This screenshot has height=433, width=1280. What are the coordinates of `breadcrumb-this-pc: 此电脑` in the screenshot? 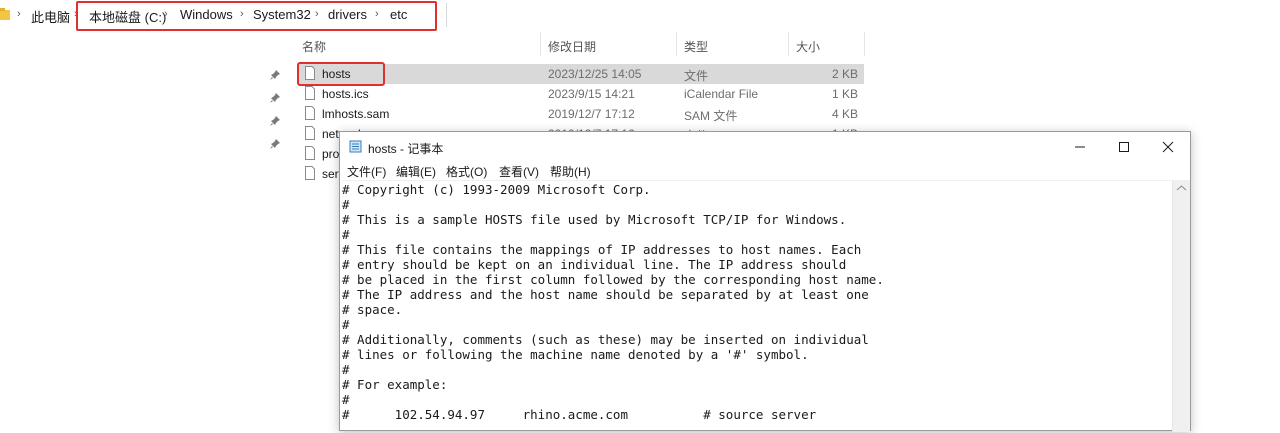 It's located at (50, 16).